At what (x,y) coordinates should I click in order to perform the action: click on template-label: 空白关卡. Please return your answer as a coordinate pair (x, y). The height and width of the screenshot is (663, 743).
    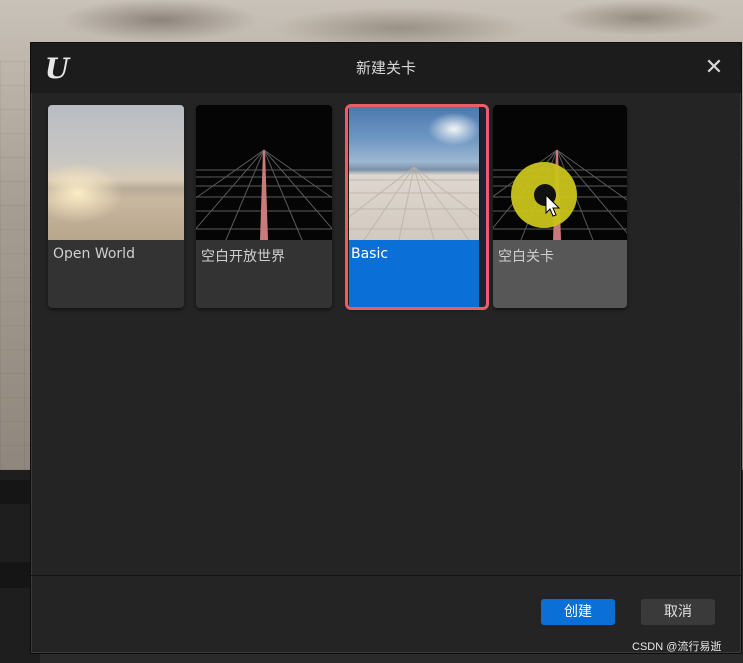
    Looking at the image, I should click on (526, 257).